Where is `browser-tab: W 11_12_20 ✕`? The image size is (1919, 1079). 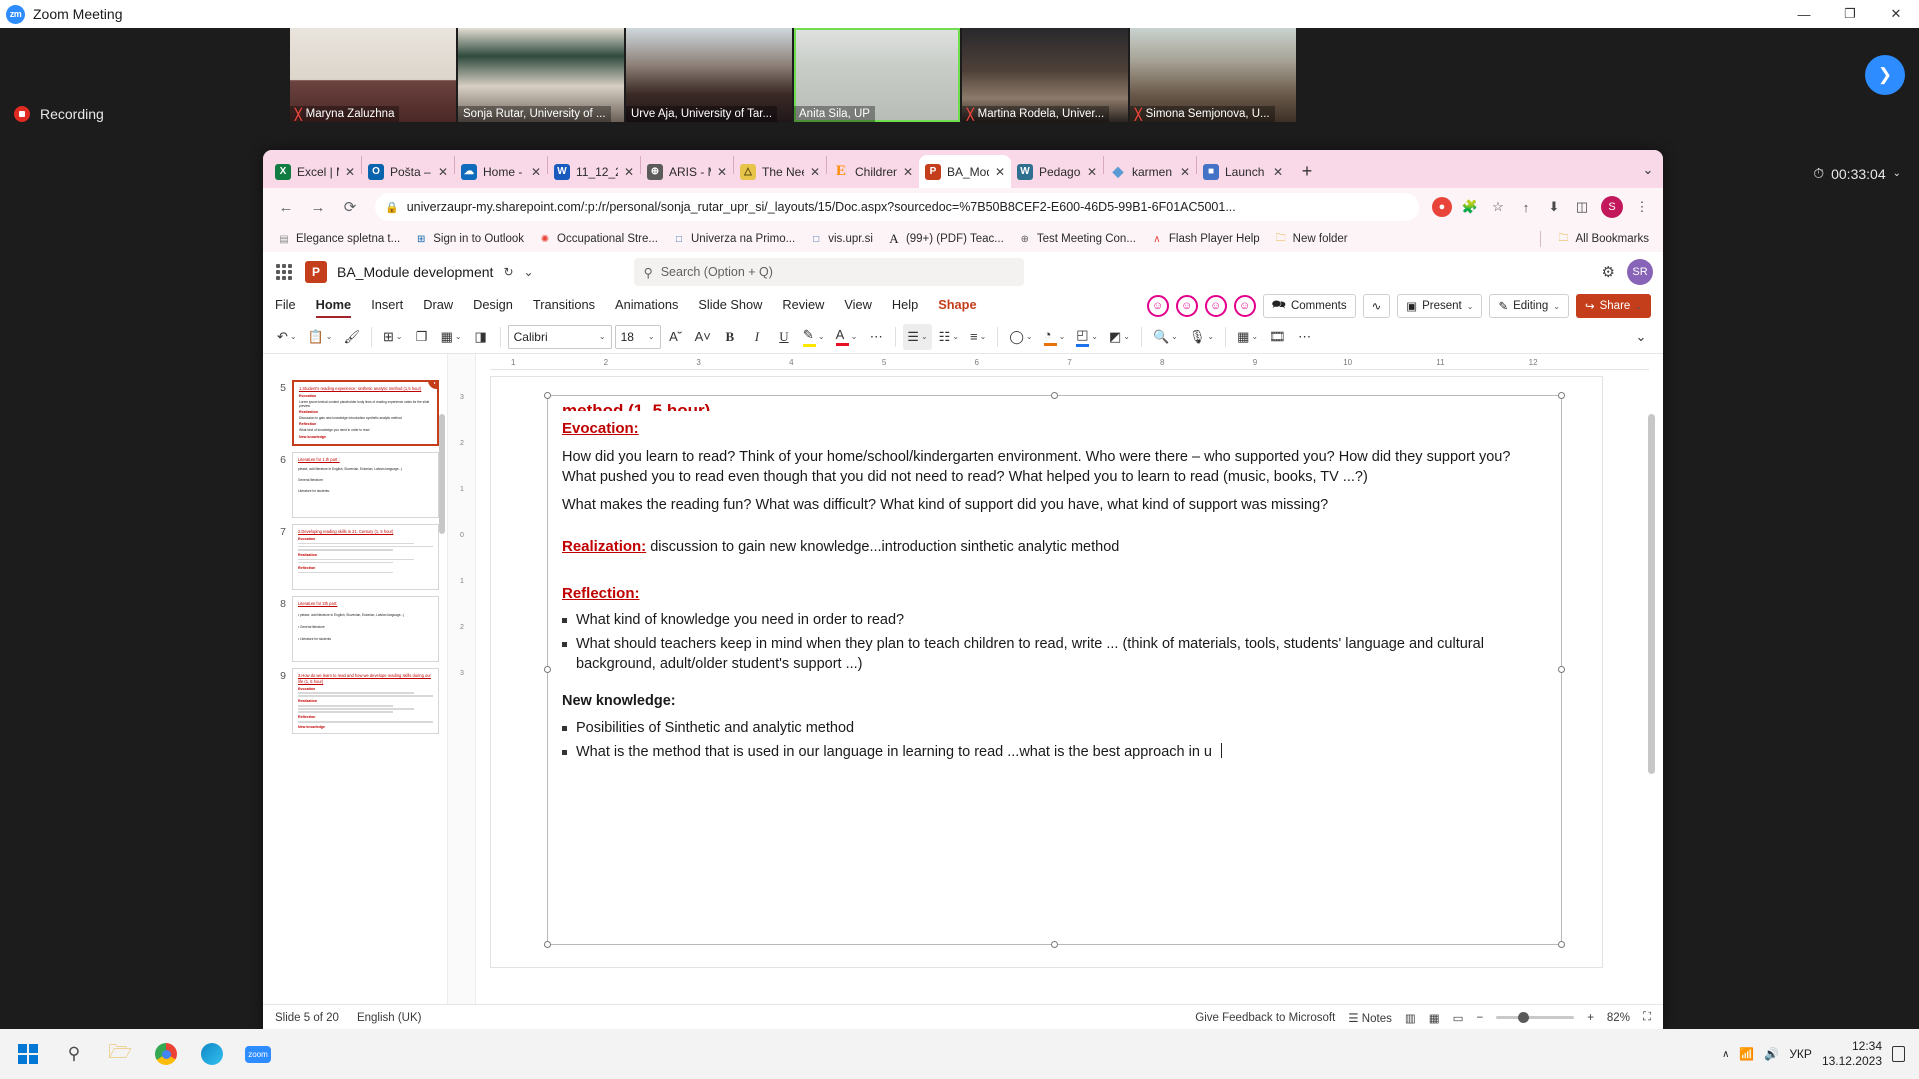 browser-tab: W 11_12_20 ✕ is located at coordinates (594, 171).